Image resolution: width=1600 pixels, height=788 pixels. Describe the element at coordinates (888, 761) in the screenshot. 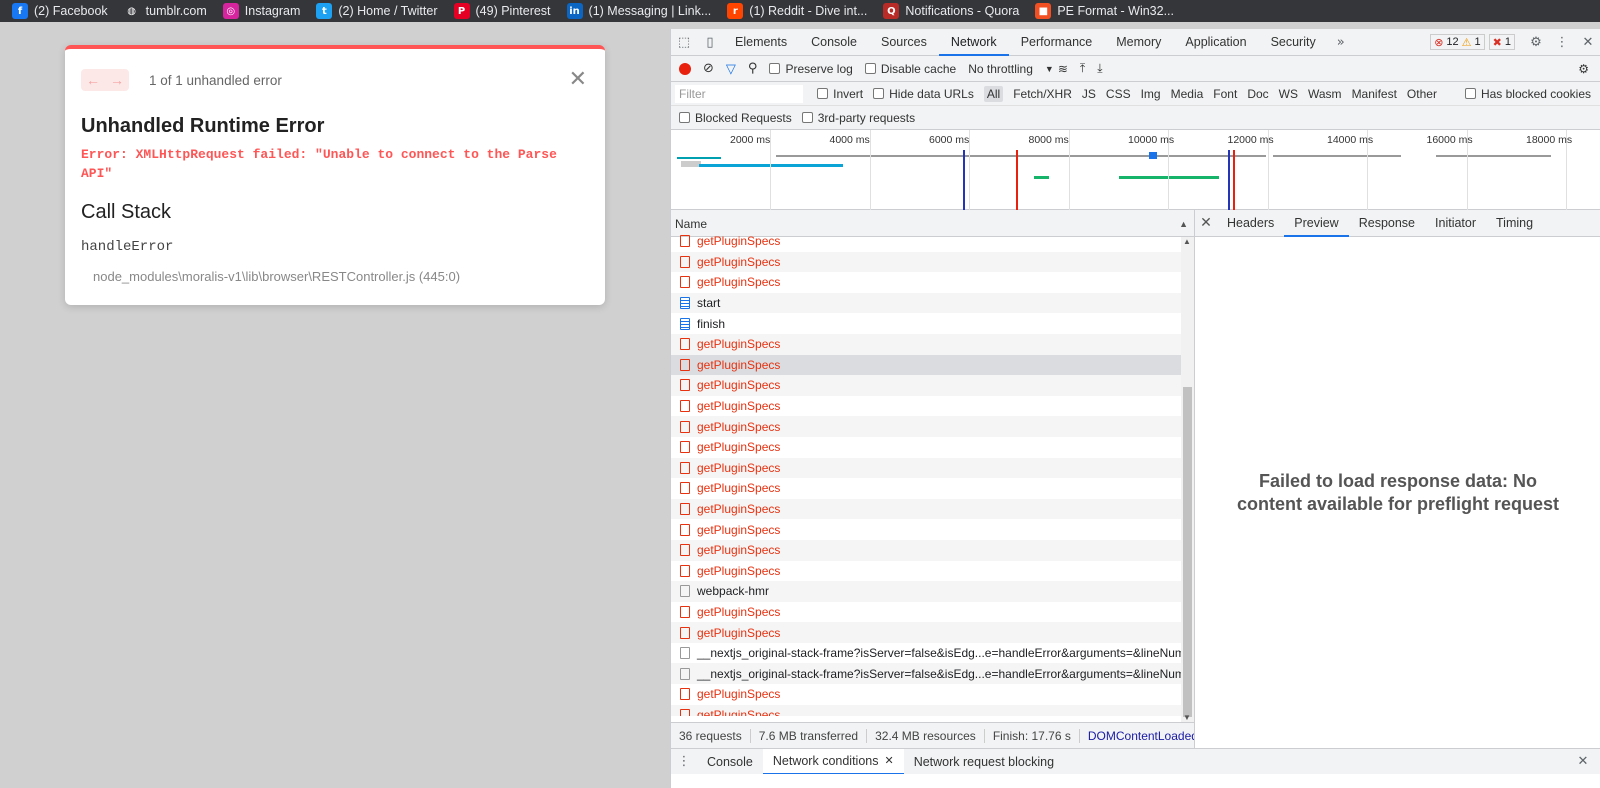

I see `close-tab-icon: ✕` at that location.